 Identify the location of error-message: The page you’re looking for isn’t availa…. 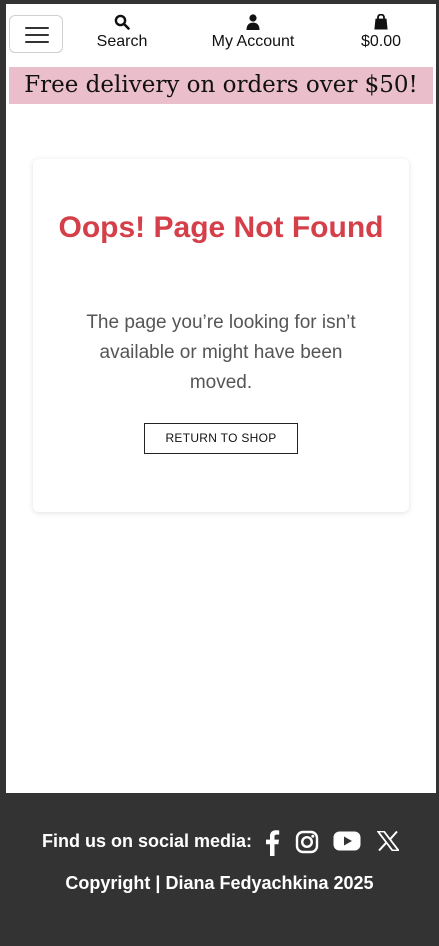
(221, 352).